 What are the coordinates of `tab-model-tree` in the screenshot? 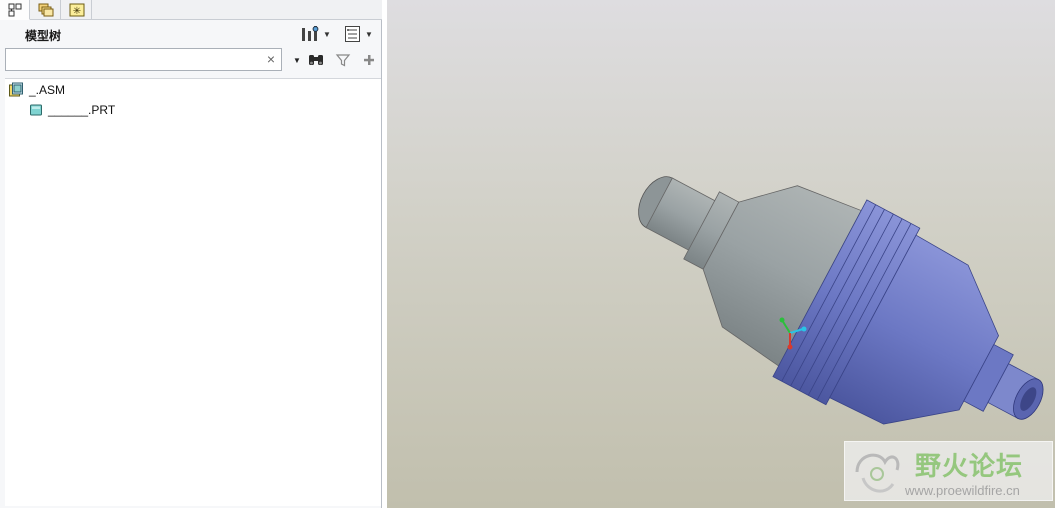 It's located at (15, 10).